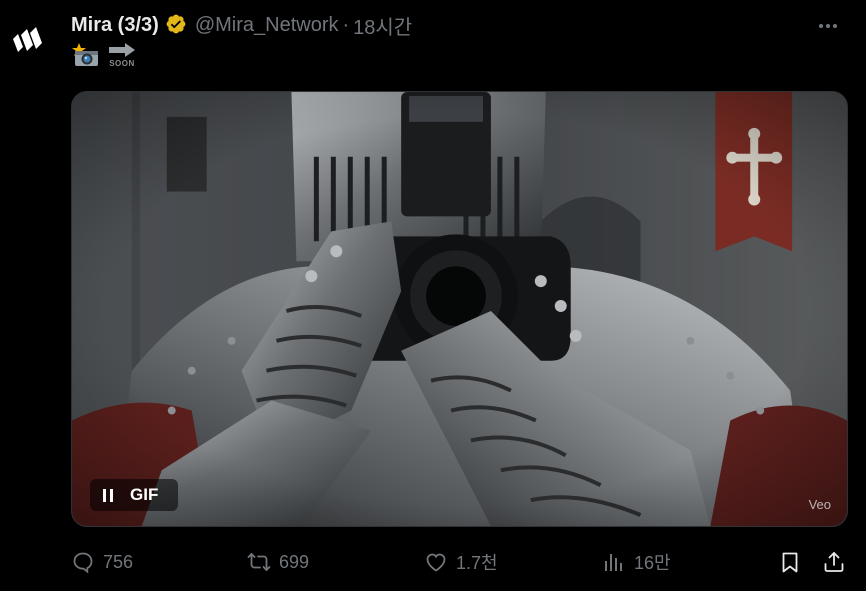 The image size is (866, 591). What do you see at coordinates (294, 561) in the screenshot?
I see `repost-count: 699` at bounding box center [294, 561].